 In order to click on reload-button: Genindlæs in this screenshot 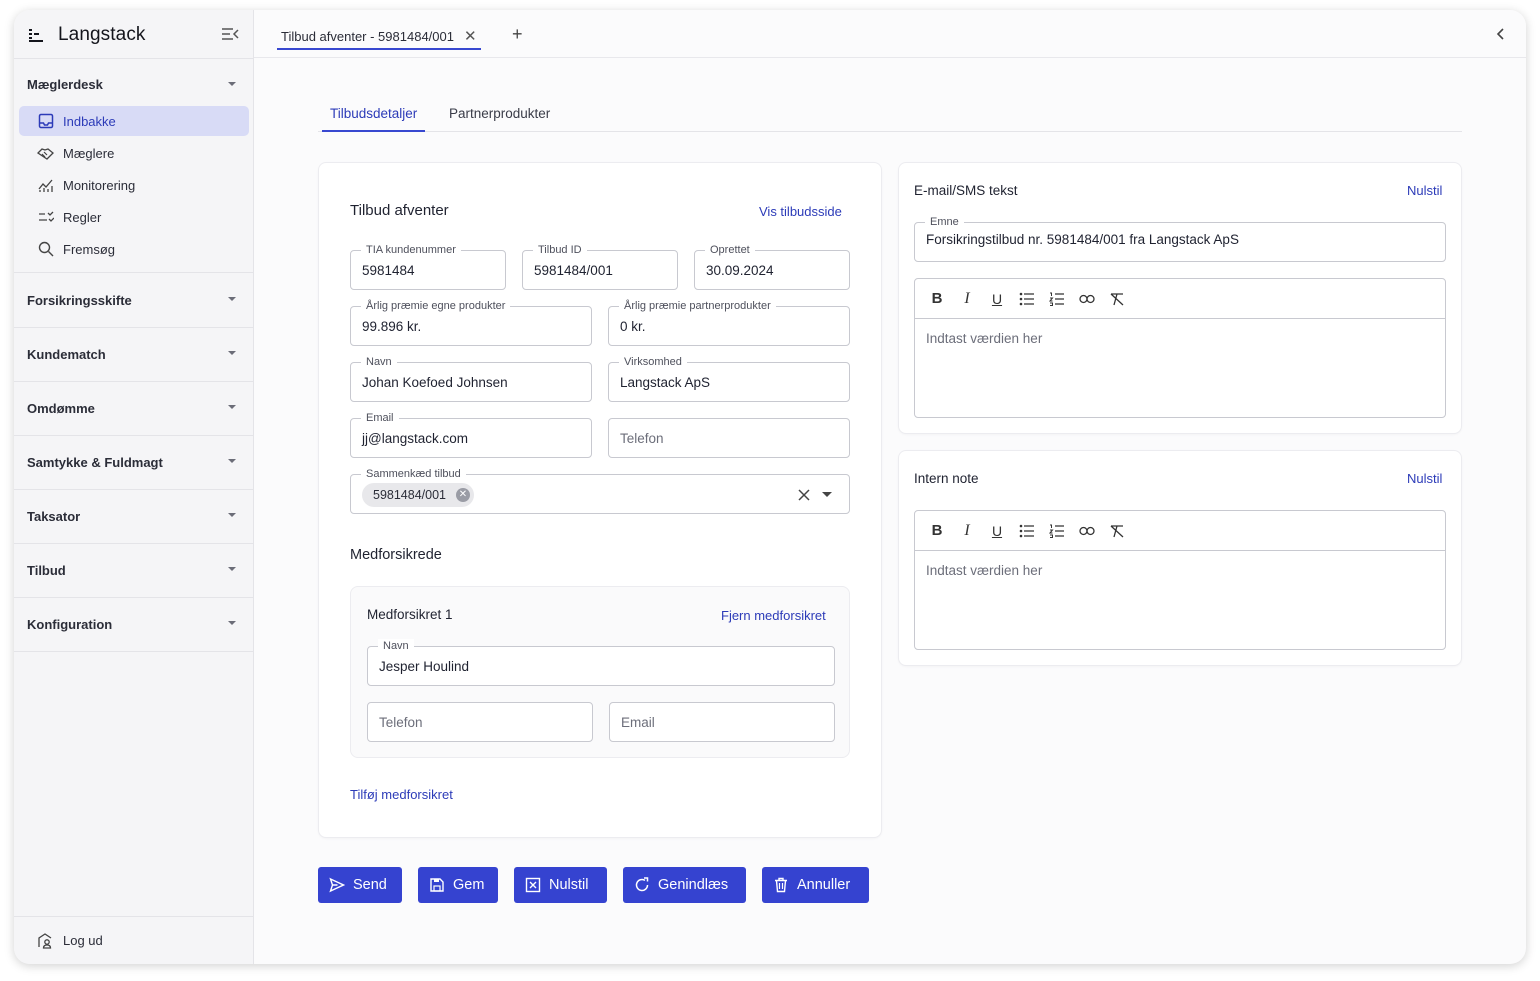, I will do `click(684, 885)`.